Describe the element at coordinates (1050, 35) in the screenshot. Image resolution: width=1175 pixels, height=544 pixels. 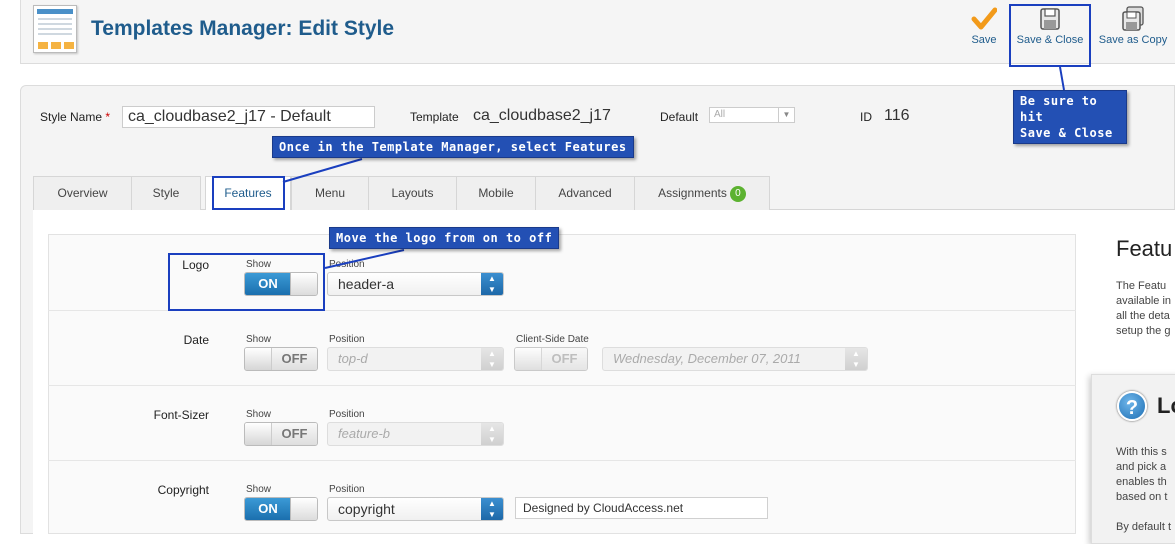
I see `save-close-highlight` at that location.